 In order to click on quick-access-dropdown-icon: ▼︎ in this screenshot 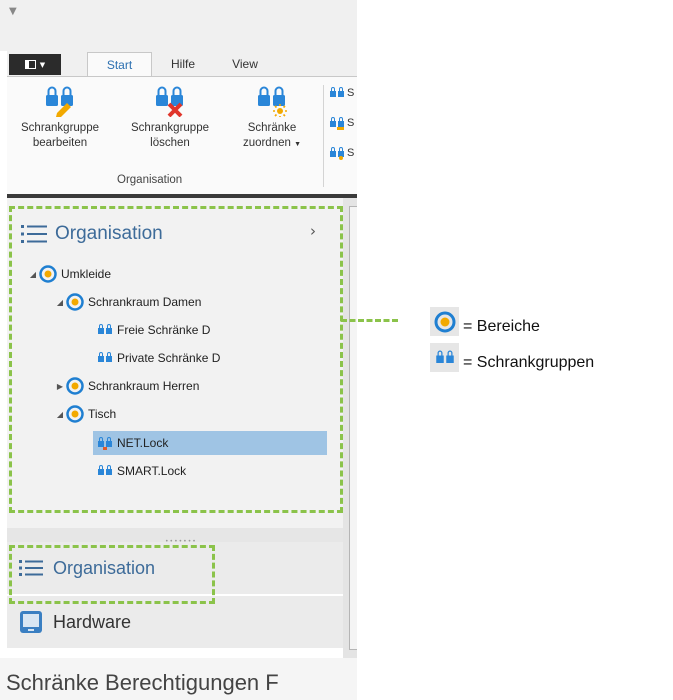, I will do `click(13, 11)`.